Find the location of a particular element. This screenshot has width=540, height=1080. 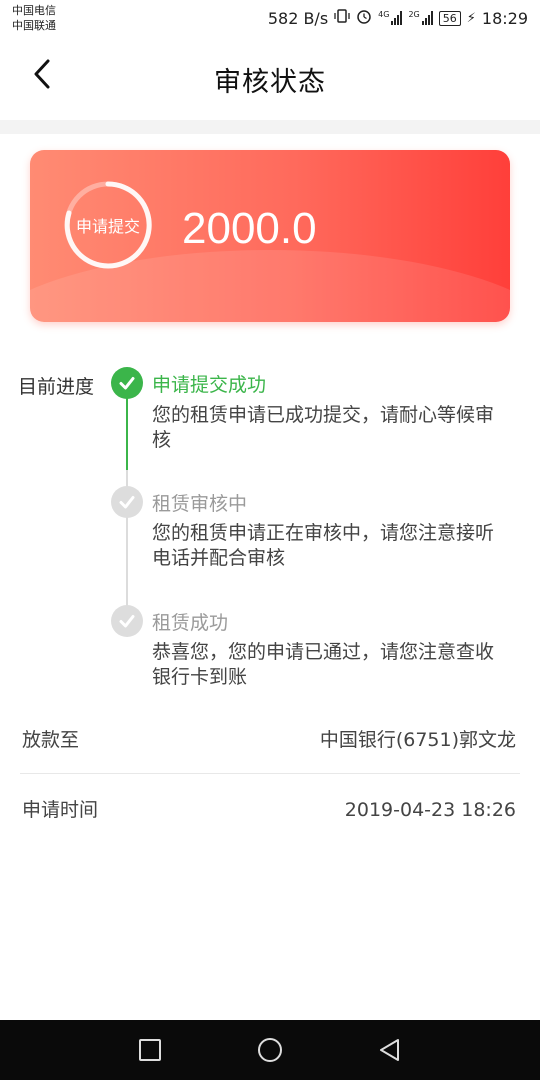

battery-level: 56 is located at coordinates (449, 18).